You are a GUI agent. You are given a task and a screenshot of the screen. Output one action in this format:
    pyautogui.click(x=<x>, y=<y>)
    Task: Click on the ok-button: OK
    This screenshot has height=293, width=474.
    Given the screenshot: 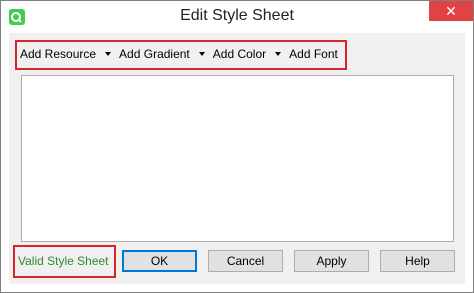 What is the action you would take?
    pyautogui.click(x=159, y=261)
    